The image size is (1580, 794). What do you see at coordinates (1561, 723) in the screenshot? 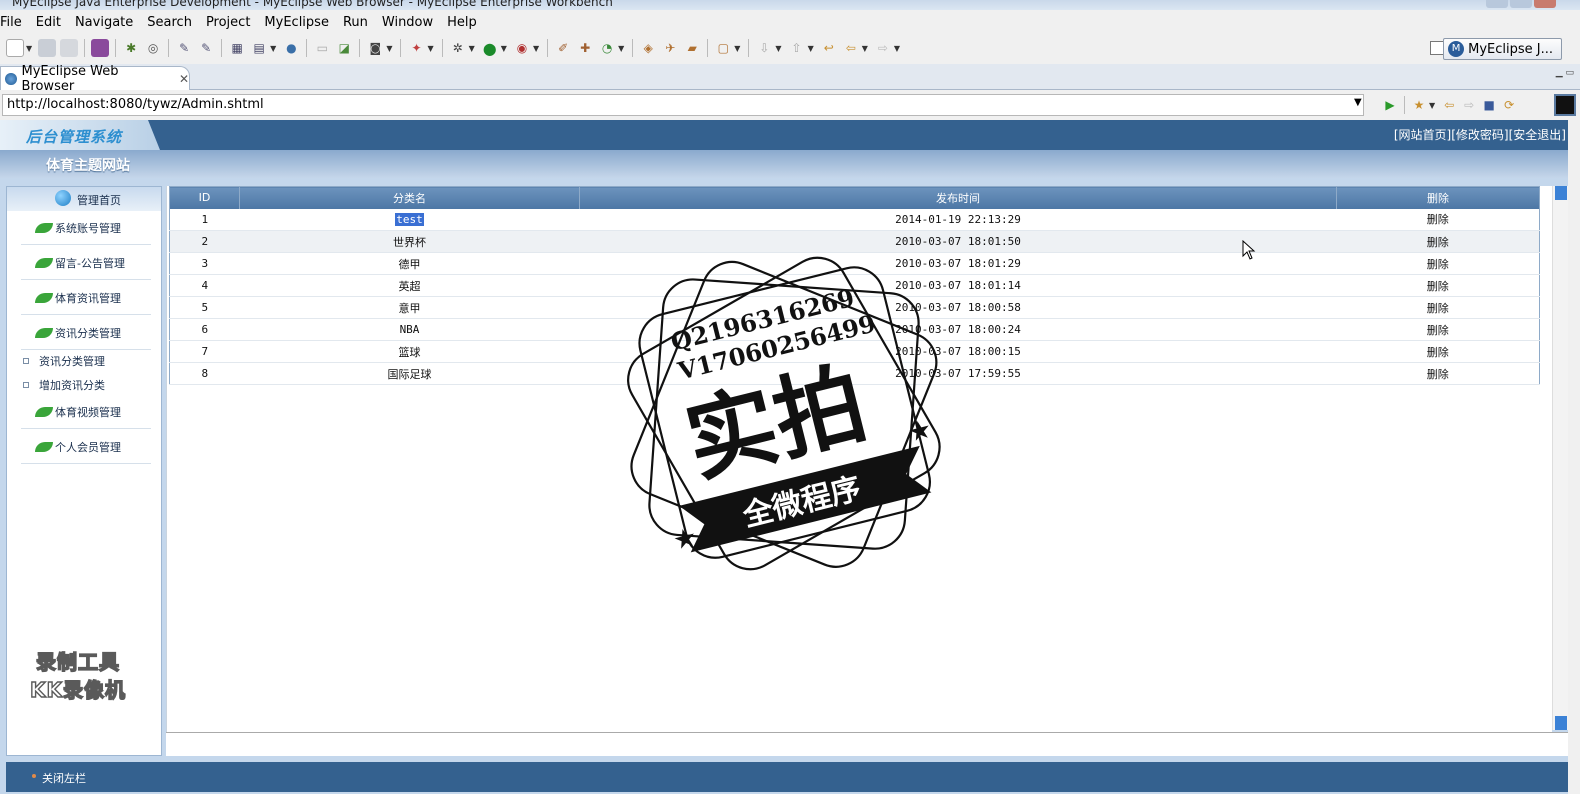
I see `scroll-down-icon` at bounding box center [1561, 723].